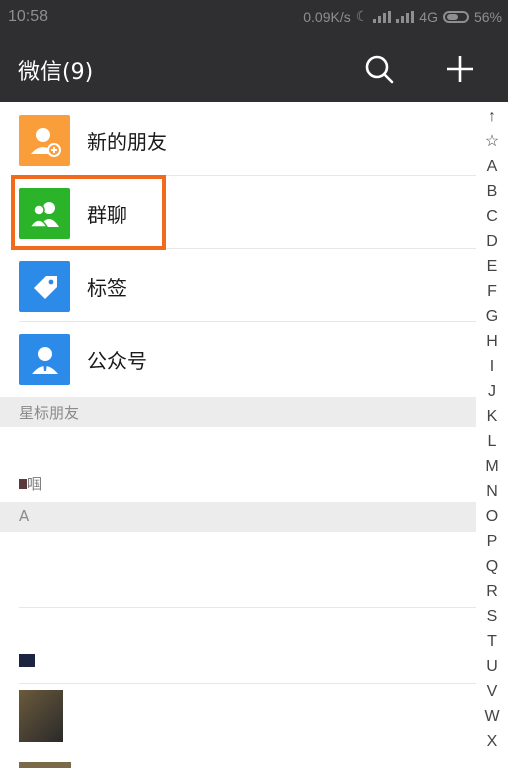  I want to click on status-right-group: 0.09K/s ☾ 4G 56%, so click(402, 16).